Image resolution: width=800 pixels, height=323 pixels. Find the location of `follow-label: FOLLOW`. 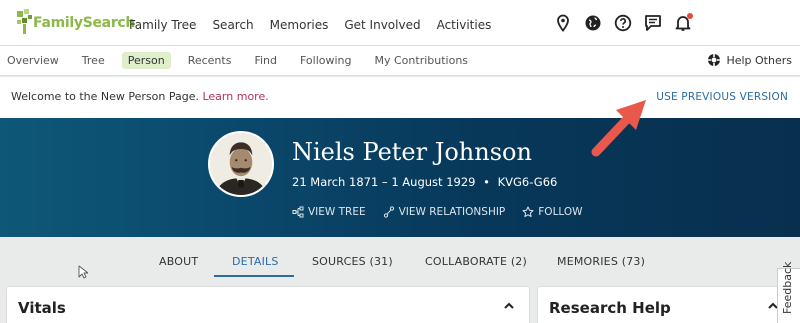

follow-label: FOLLOW is located at coordinates (560, 212).